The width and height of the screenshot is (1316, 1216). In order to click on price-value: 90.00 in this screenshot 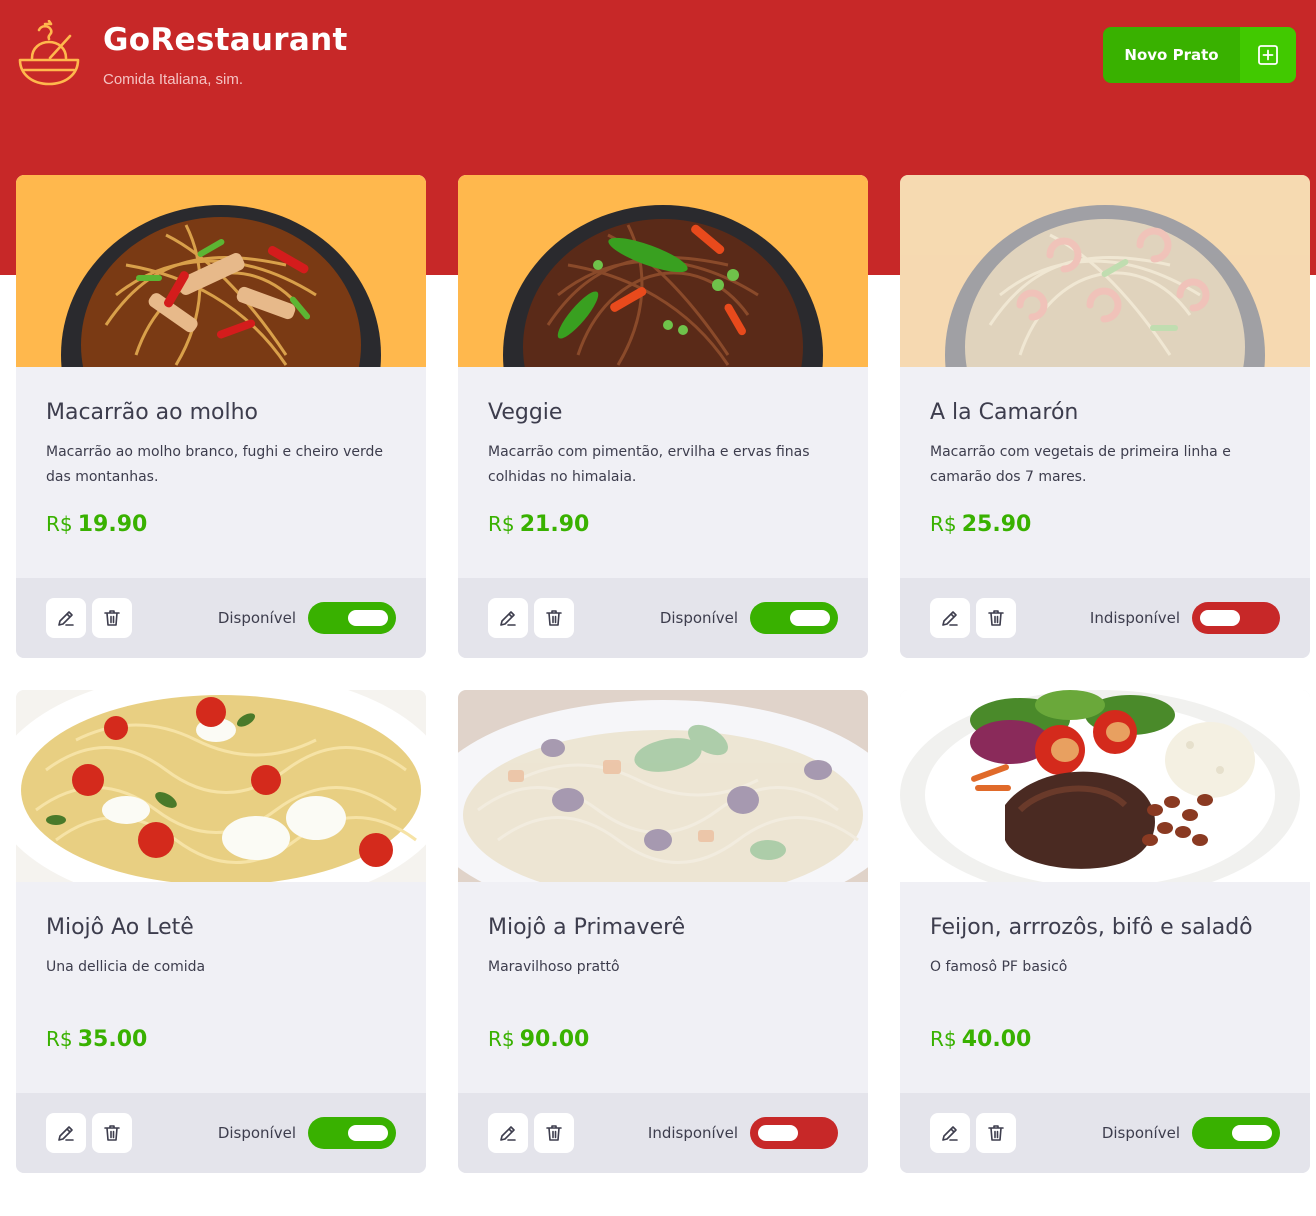, I will do `click(554, 1039)`.